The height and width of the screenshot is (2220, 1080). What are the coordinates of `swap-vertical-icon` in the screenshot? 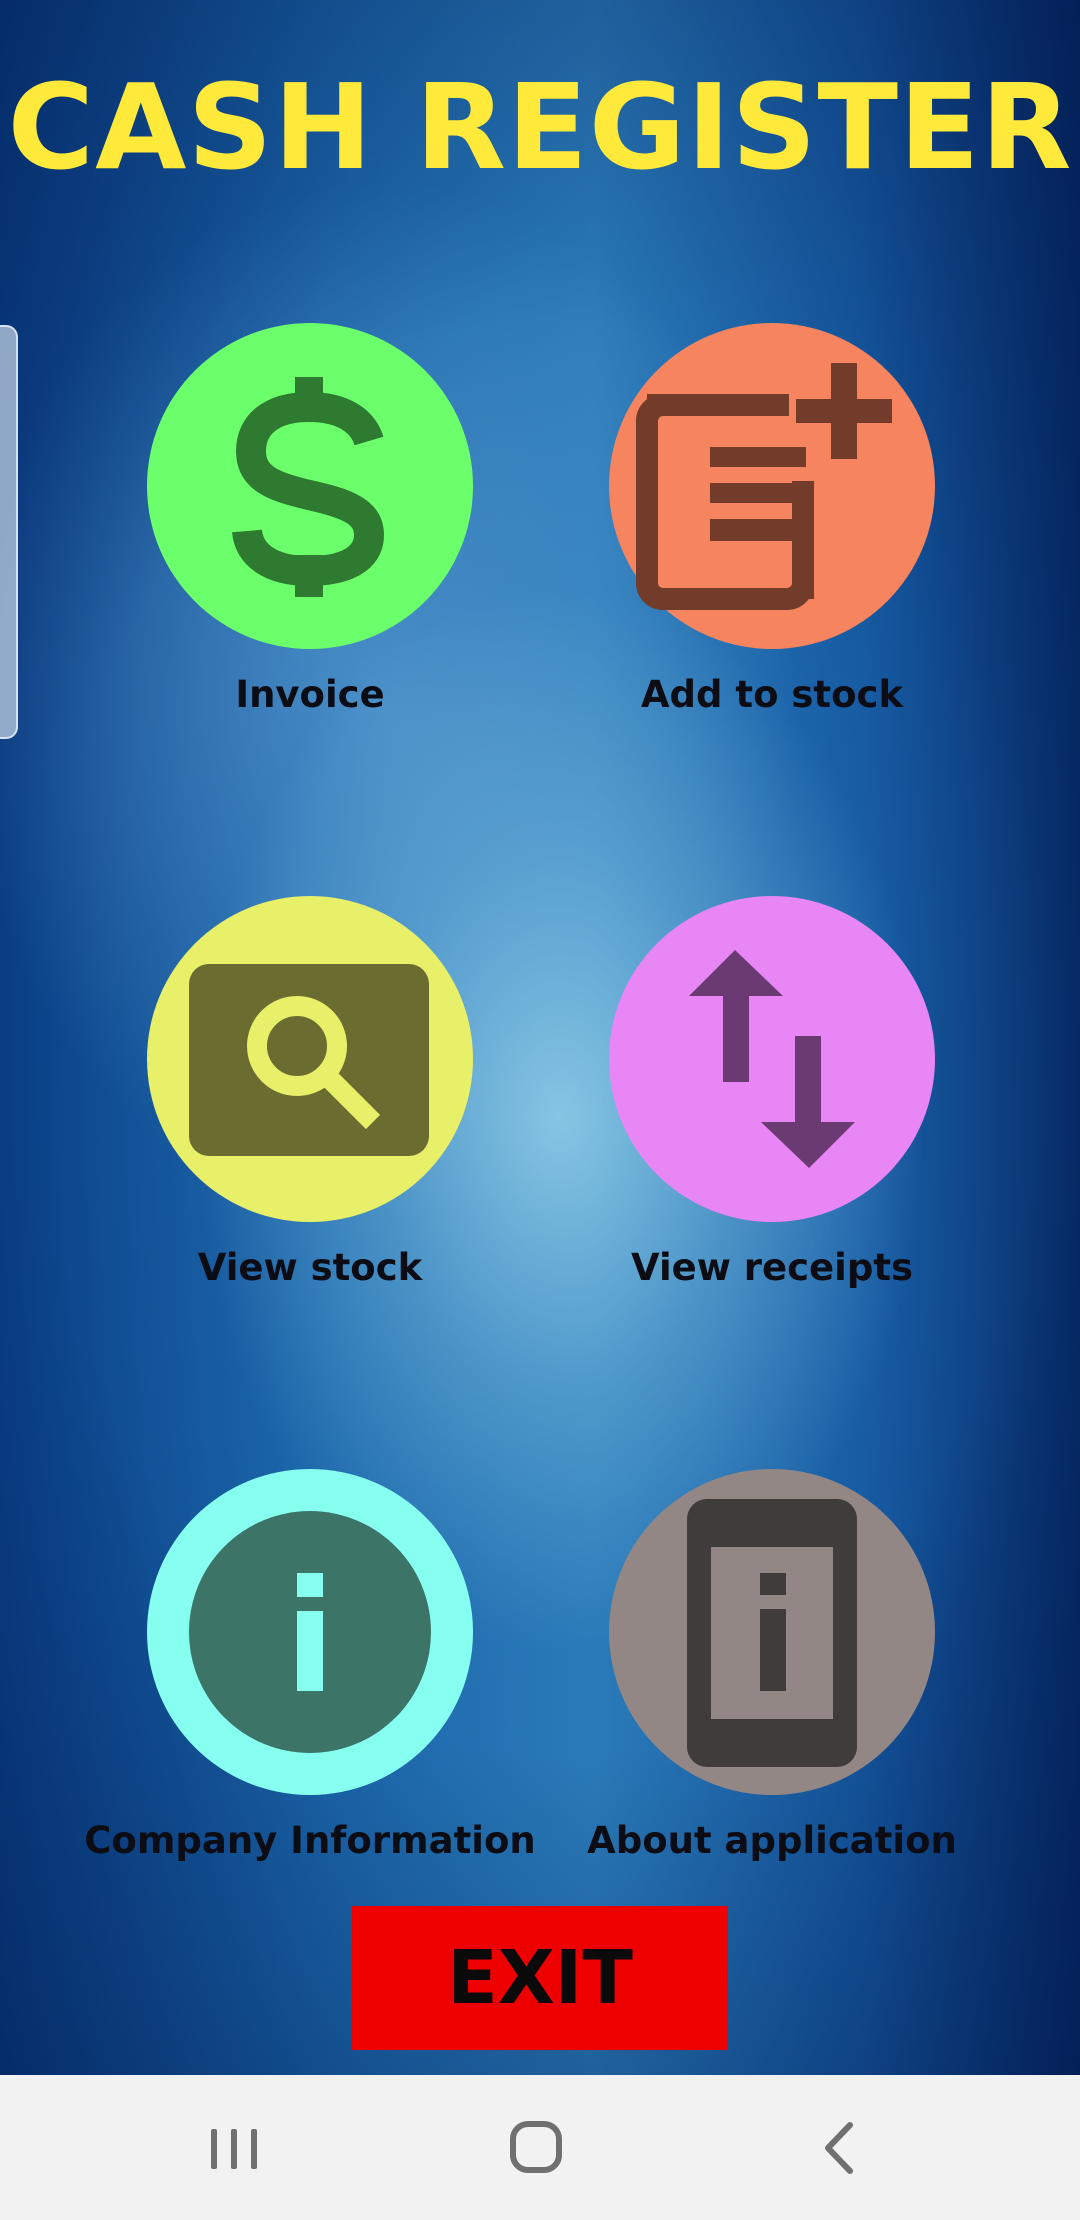 It's located at (772, 1059).